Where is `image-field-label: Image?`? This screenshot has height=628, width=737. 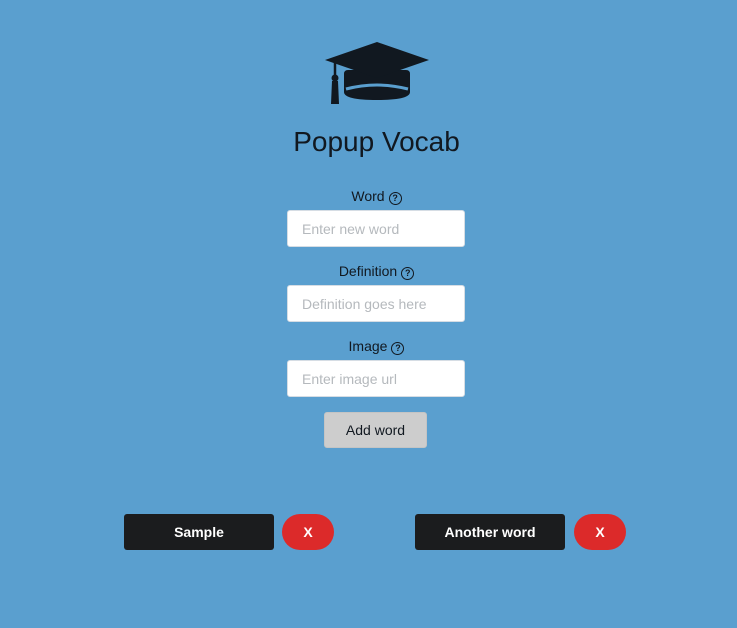
image-field-label: Image? is located at coordinates (368, 346).